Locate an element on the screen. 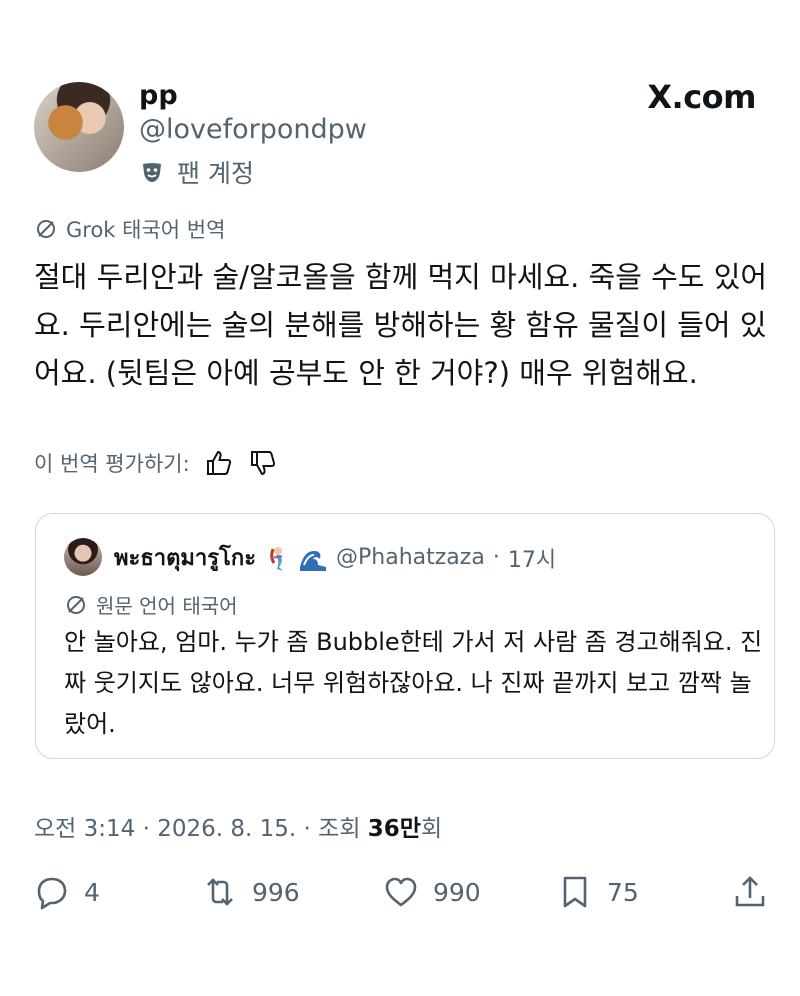 Image resolution: width=800 pixels, height=996 pixels. repost-icon is located at coordinates (220, 892).